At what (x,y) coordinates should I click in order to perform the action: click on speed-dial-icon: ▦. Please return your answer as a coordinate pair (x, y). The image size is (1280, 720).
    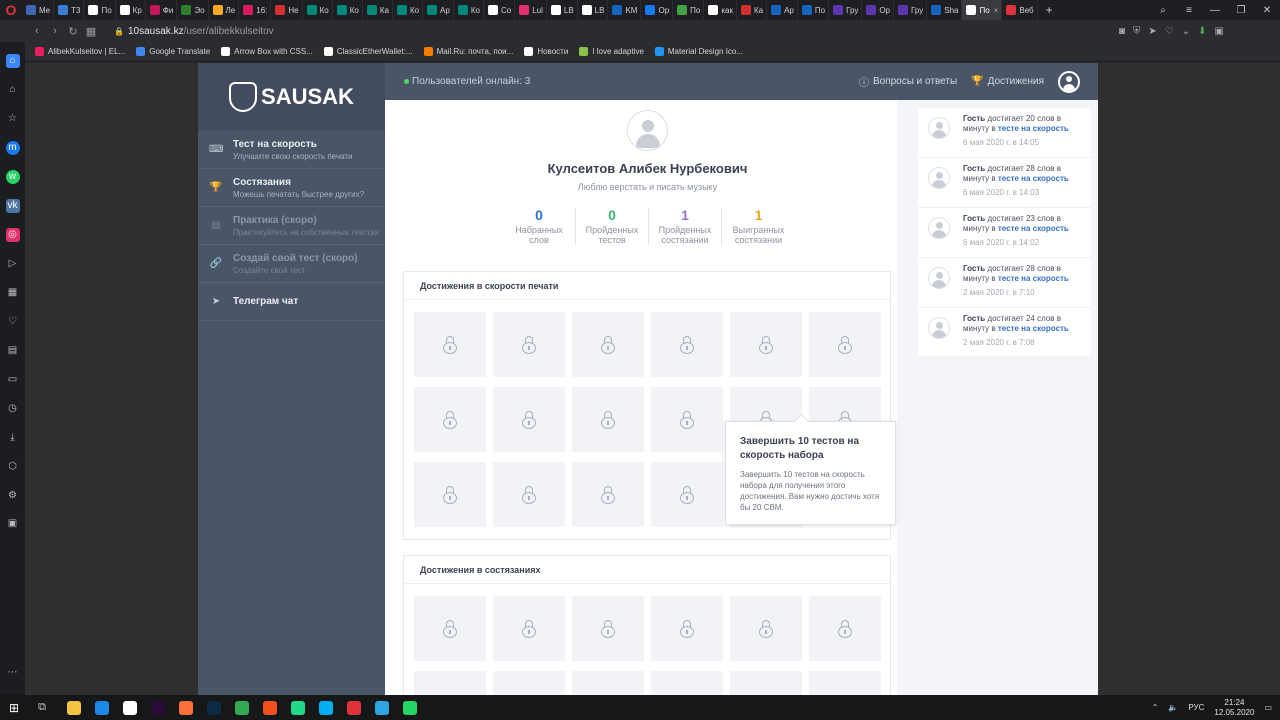
    Looking at the image, I should click on (91, 31).